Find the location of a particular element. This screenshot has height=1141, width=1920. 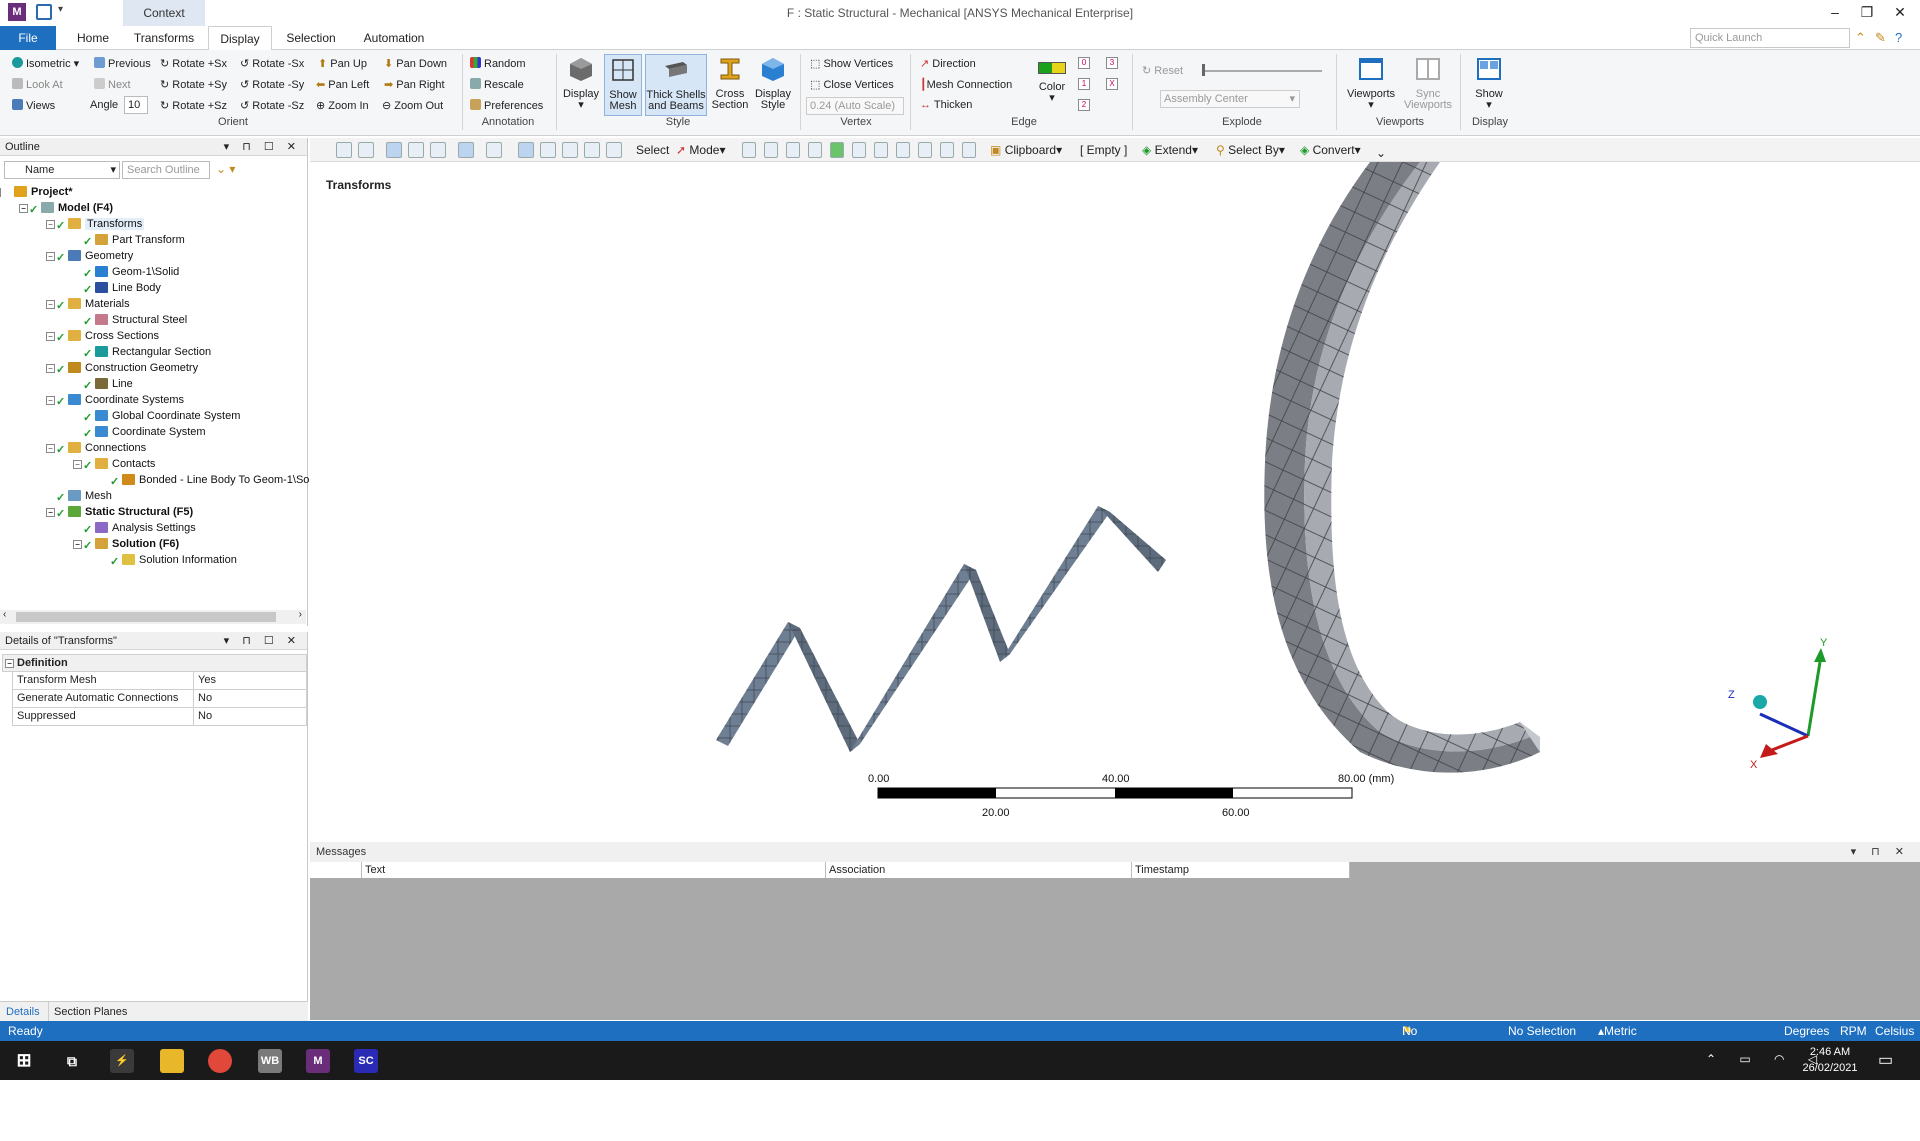

tree-item: − ✓ Construction Geometry is located at coordinates (122, 368).